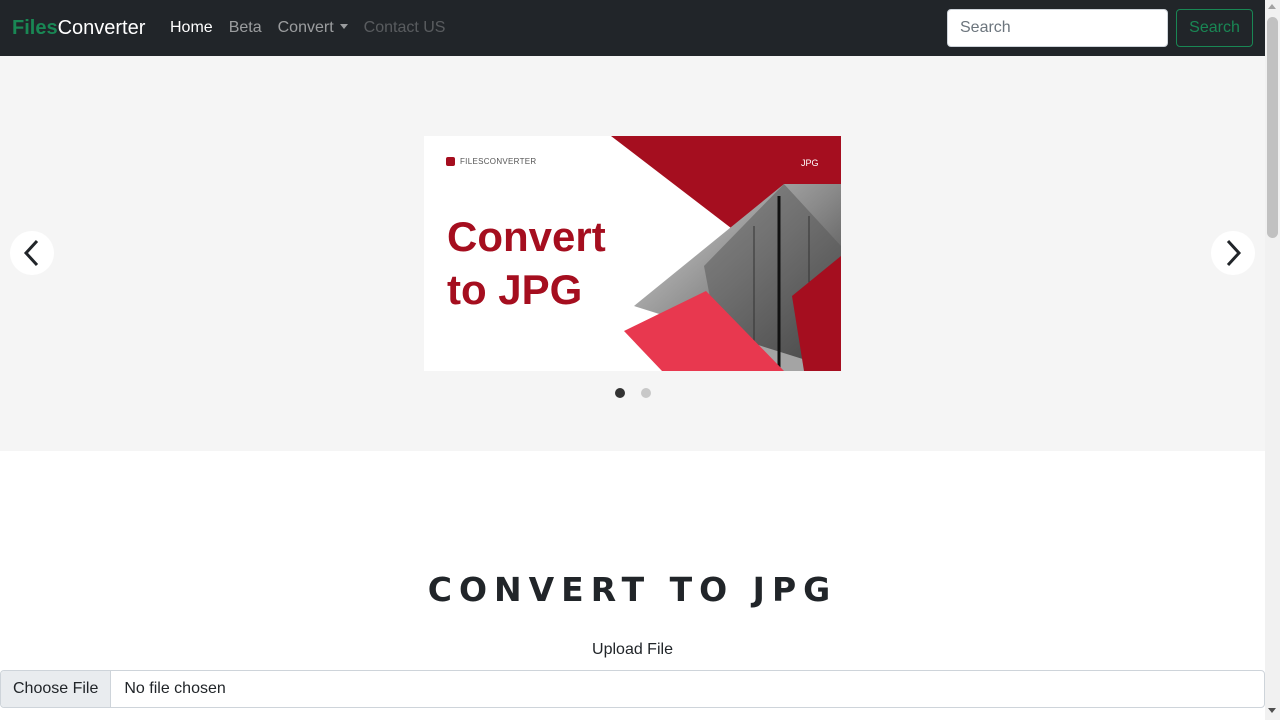  Describe the element at coordinates (404, 27) in the screenshot. I see `nav-contact: Contact US` at that location.